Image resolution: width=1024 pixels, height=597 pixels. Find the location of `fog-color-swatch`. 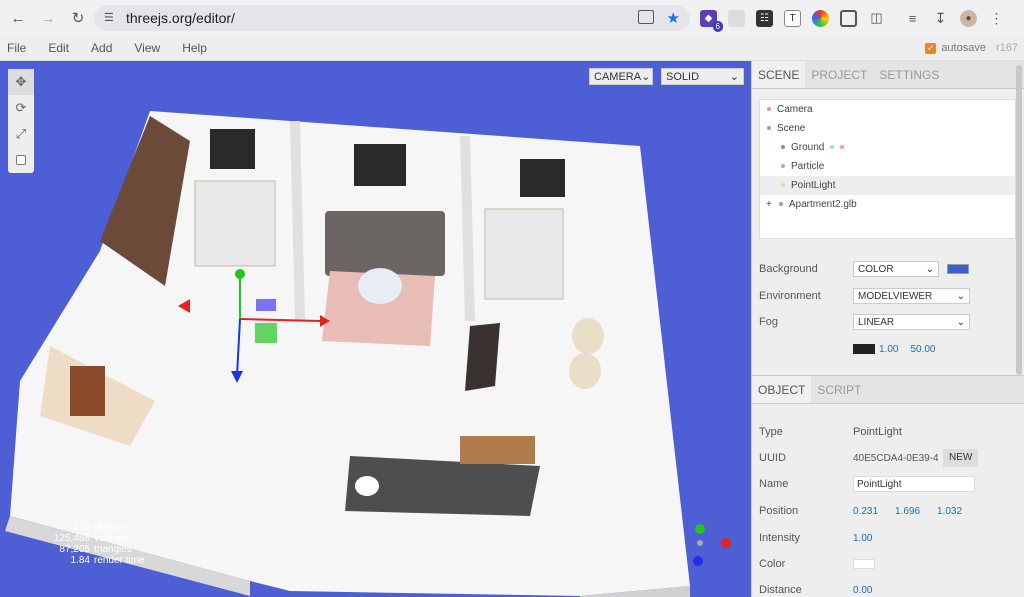

fog-color-swatch is located at coordinates (864, 349).